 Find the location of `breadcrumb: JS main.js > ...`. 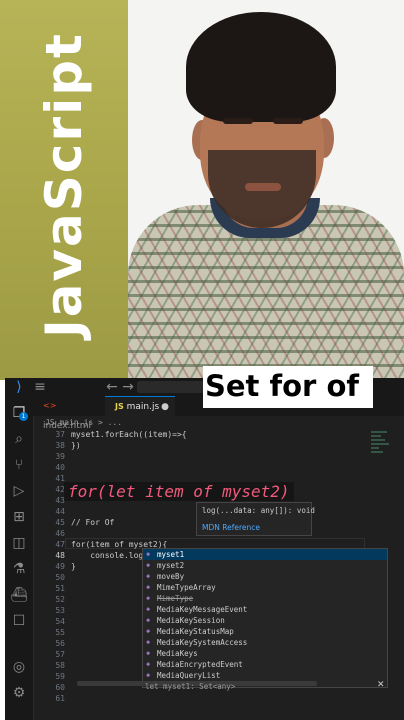

breadcrumb: JS main.js > ... is located at coordinates (218, 422).